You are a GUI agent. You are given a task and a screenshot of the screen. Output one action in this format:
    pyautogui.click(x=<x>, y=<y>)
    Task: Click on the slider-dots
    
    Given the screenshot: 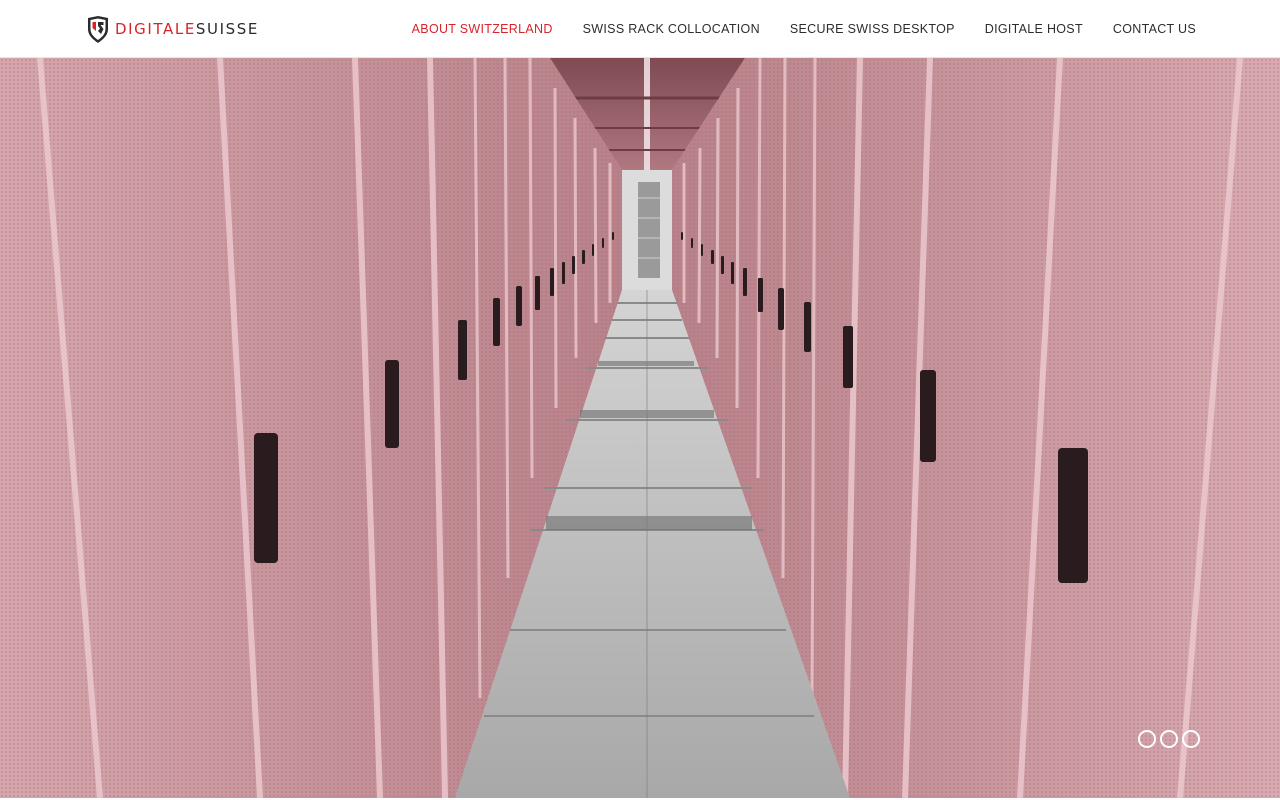 What is the action you would take?
    pyautogui.click(x=1169, y=739)
    